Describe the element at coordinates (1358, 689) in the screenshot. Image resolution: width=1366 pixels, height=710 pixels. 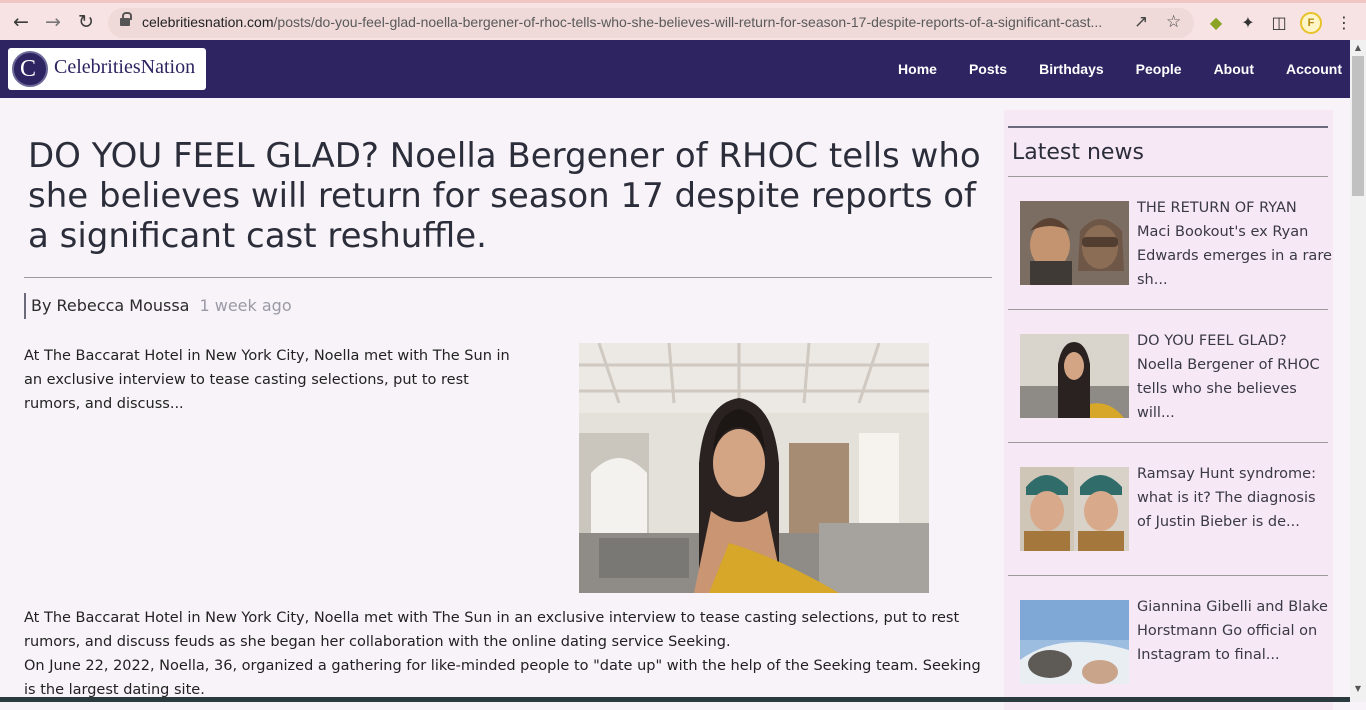
I see `scroll-down-arrow-icon: ▼` at that location.